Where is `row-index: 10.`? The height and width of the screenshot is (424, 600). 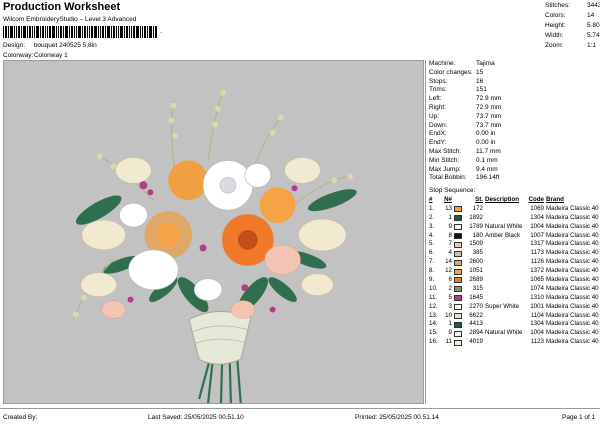 row-index: 10. is located at coordinates (433, 288).